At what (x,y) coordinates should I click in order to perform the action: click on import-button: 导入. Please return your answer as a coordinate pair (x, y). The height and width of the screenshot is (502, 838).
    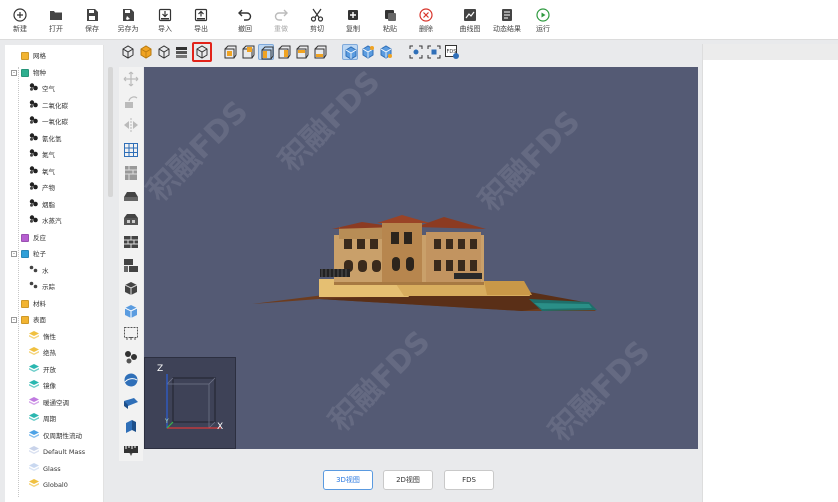
    Looking at the image, I should click on (165, 20).